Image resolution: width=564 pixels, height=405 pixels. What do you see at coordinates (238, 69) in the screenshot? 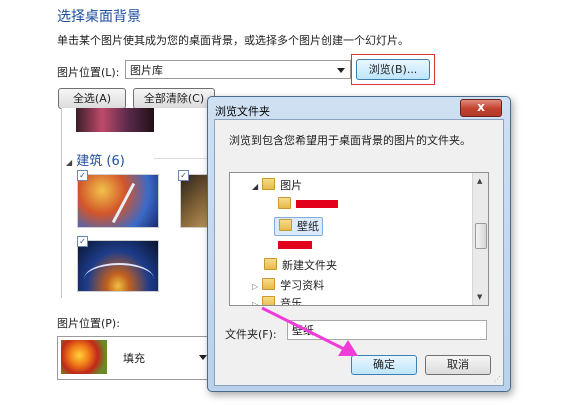
I see `picture-location-dropdown: 图片库` at bounding box center [238, 69].